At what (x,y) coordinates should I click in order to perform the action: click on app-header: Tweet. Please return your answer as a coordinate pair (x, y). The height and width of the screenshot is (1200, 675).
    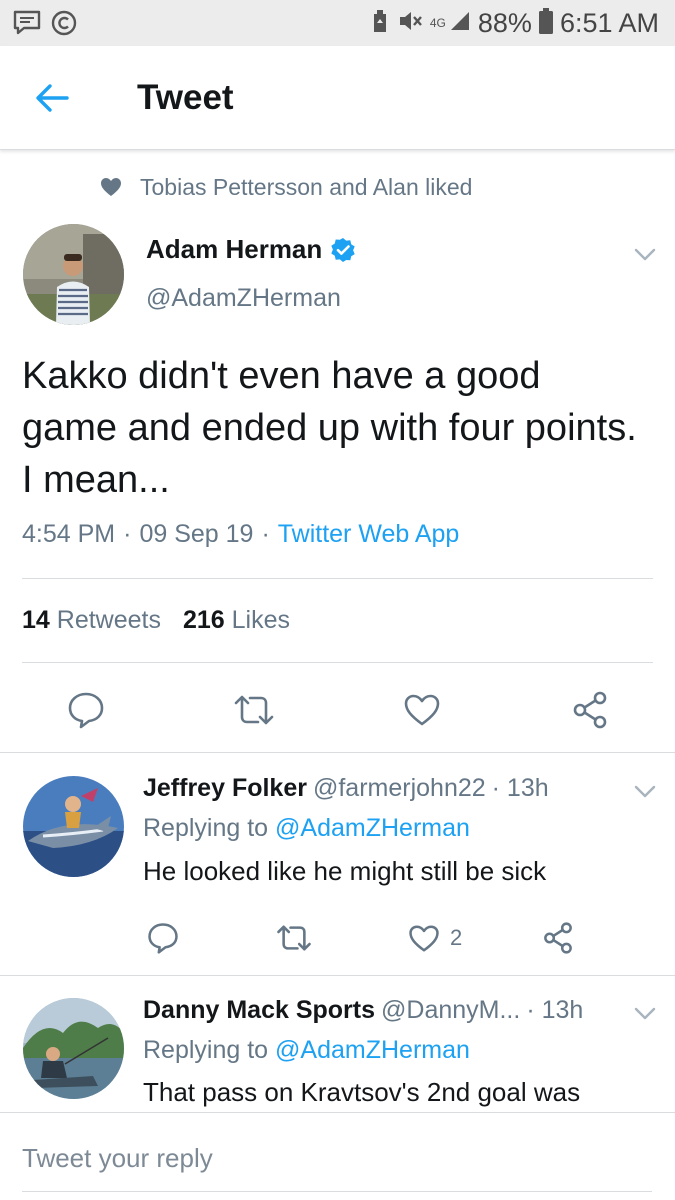
    Looking at the image, I should click on (337, 98).